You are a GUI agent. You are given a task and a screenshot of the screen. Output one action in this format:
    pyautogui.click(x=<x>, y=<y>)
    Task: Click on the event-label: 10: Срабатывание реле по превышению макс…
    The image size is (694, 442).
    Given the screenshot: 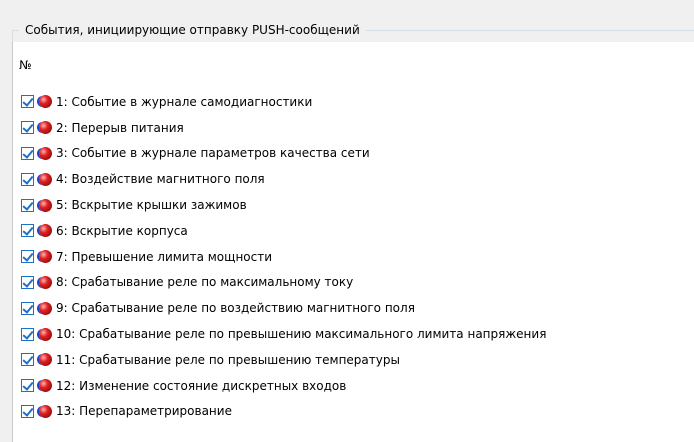 What is the action you would take?
    pyautogui.click(x=301, y=334)
    